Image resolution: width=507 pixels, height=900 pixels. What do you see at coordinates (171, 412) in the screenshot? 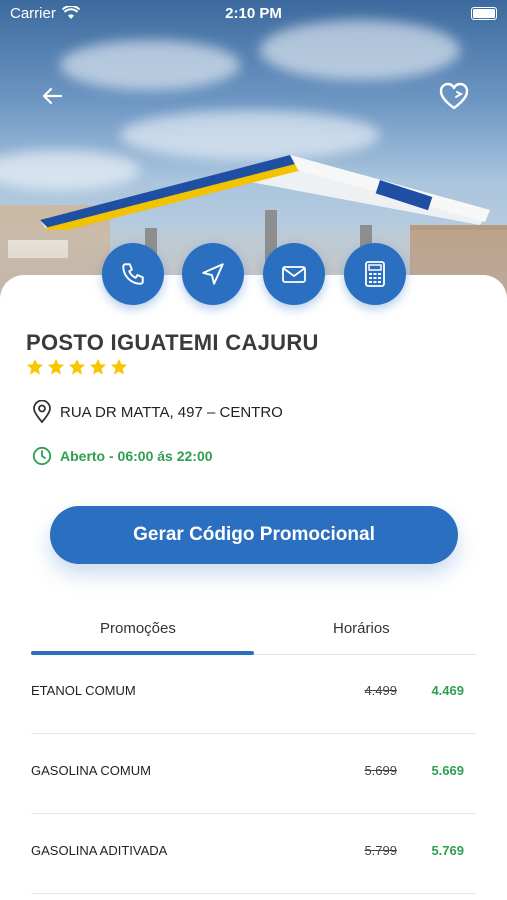
I see `address-text: RUA DR MATTA, 497 – CENTRO` at bounding box center [171, 412].